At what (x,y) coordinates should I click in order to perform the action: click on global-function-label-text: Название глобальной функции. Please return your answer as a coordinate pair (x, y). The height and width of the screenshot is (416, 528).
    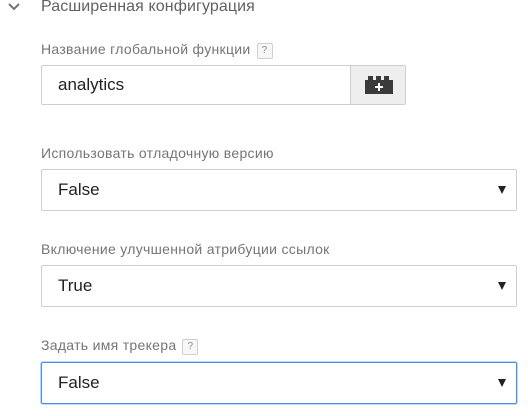
    Looking at the image, I should click on (146, 49).